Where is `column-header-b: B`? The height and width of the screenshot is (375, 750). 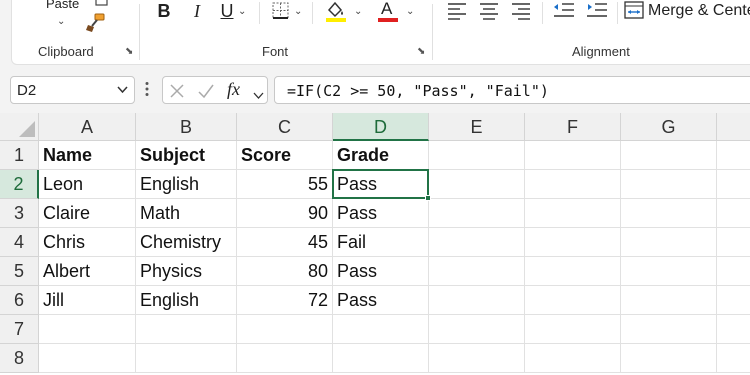
column-header-b: B is located at coordinates (186, 127).